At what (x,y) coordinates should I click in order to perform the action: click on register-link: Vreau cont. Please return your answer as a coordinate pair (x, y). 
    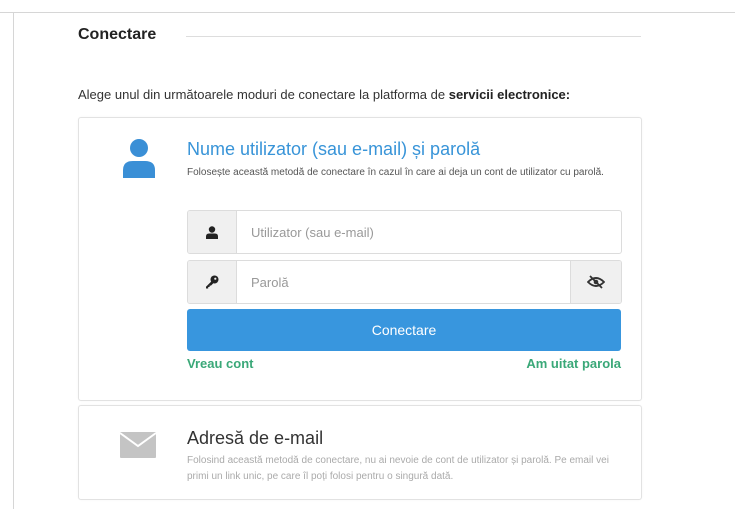
    Looking at the image, I should click on (220, 363).